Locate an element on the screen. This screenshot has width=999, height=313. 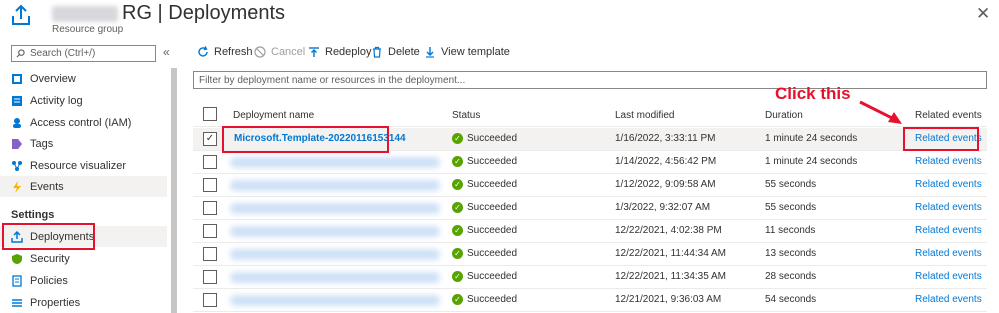
last-modified-cell: 1/16/2022, 3:33:11 PM is located at coordinates (665, 138).